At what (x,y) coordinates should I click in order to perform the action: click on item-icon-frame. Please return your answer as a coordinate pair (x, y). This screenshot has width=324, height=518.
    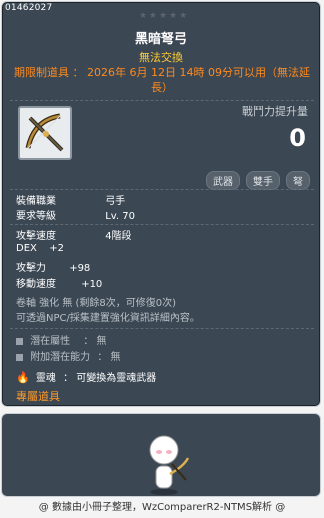
    Looking at the image, I should click on (45, 133).